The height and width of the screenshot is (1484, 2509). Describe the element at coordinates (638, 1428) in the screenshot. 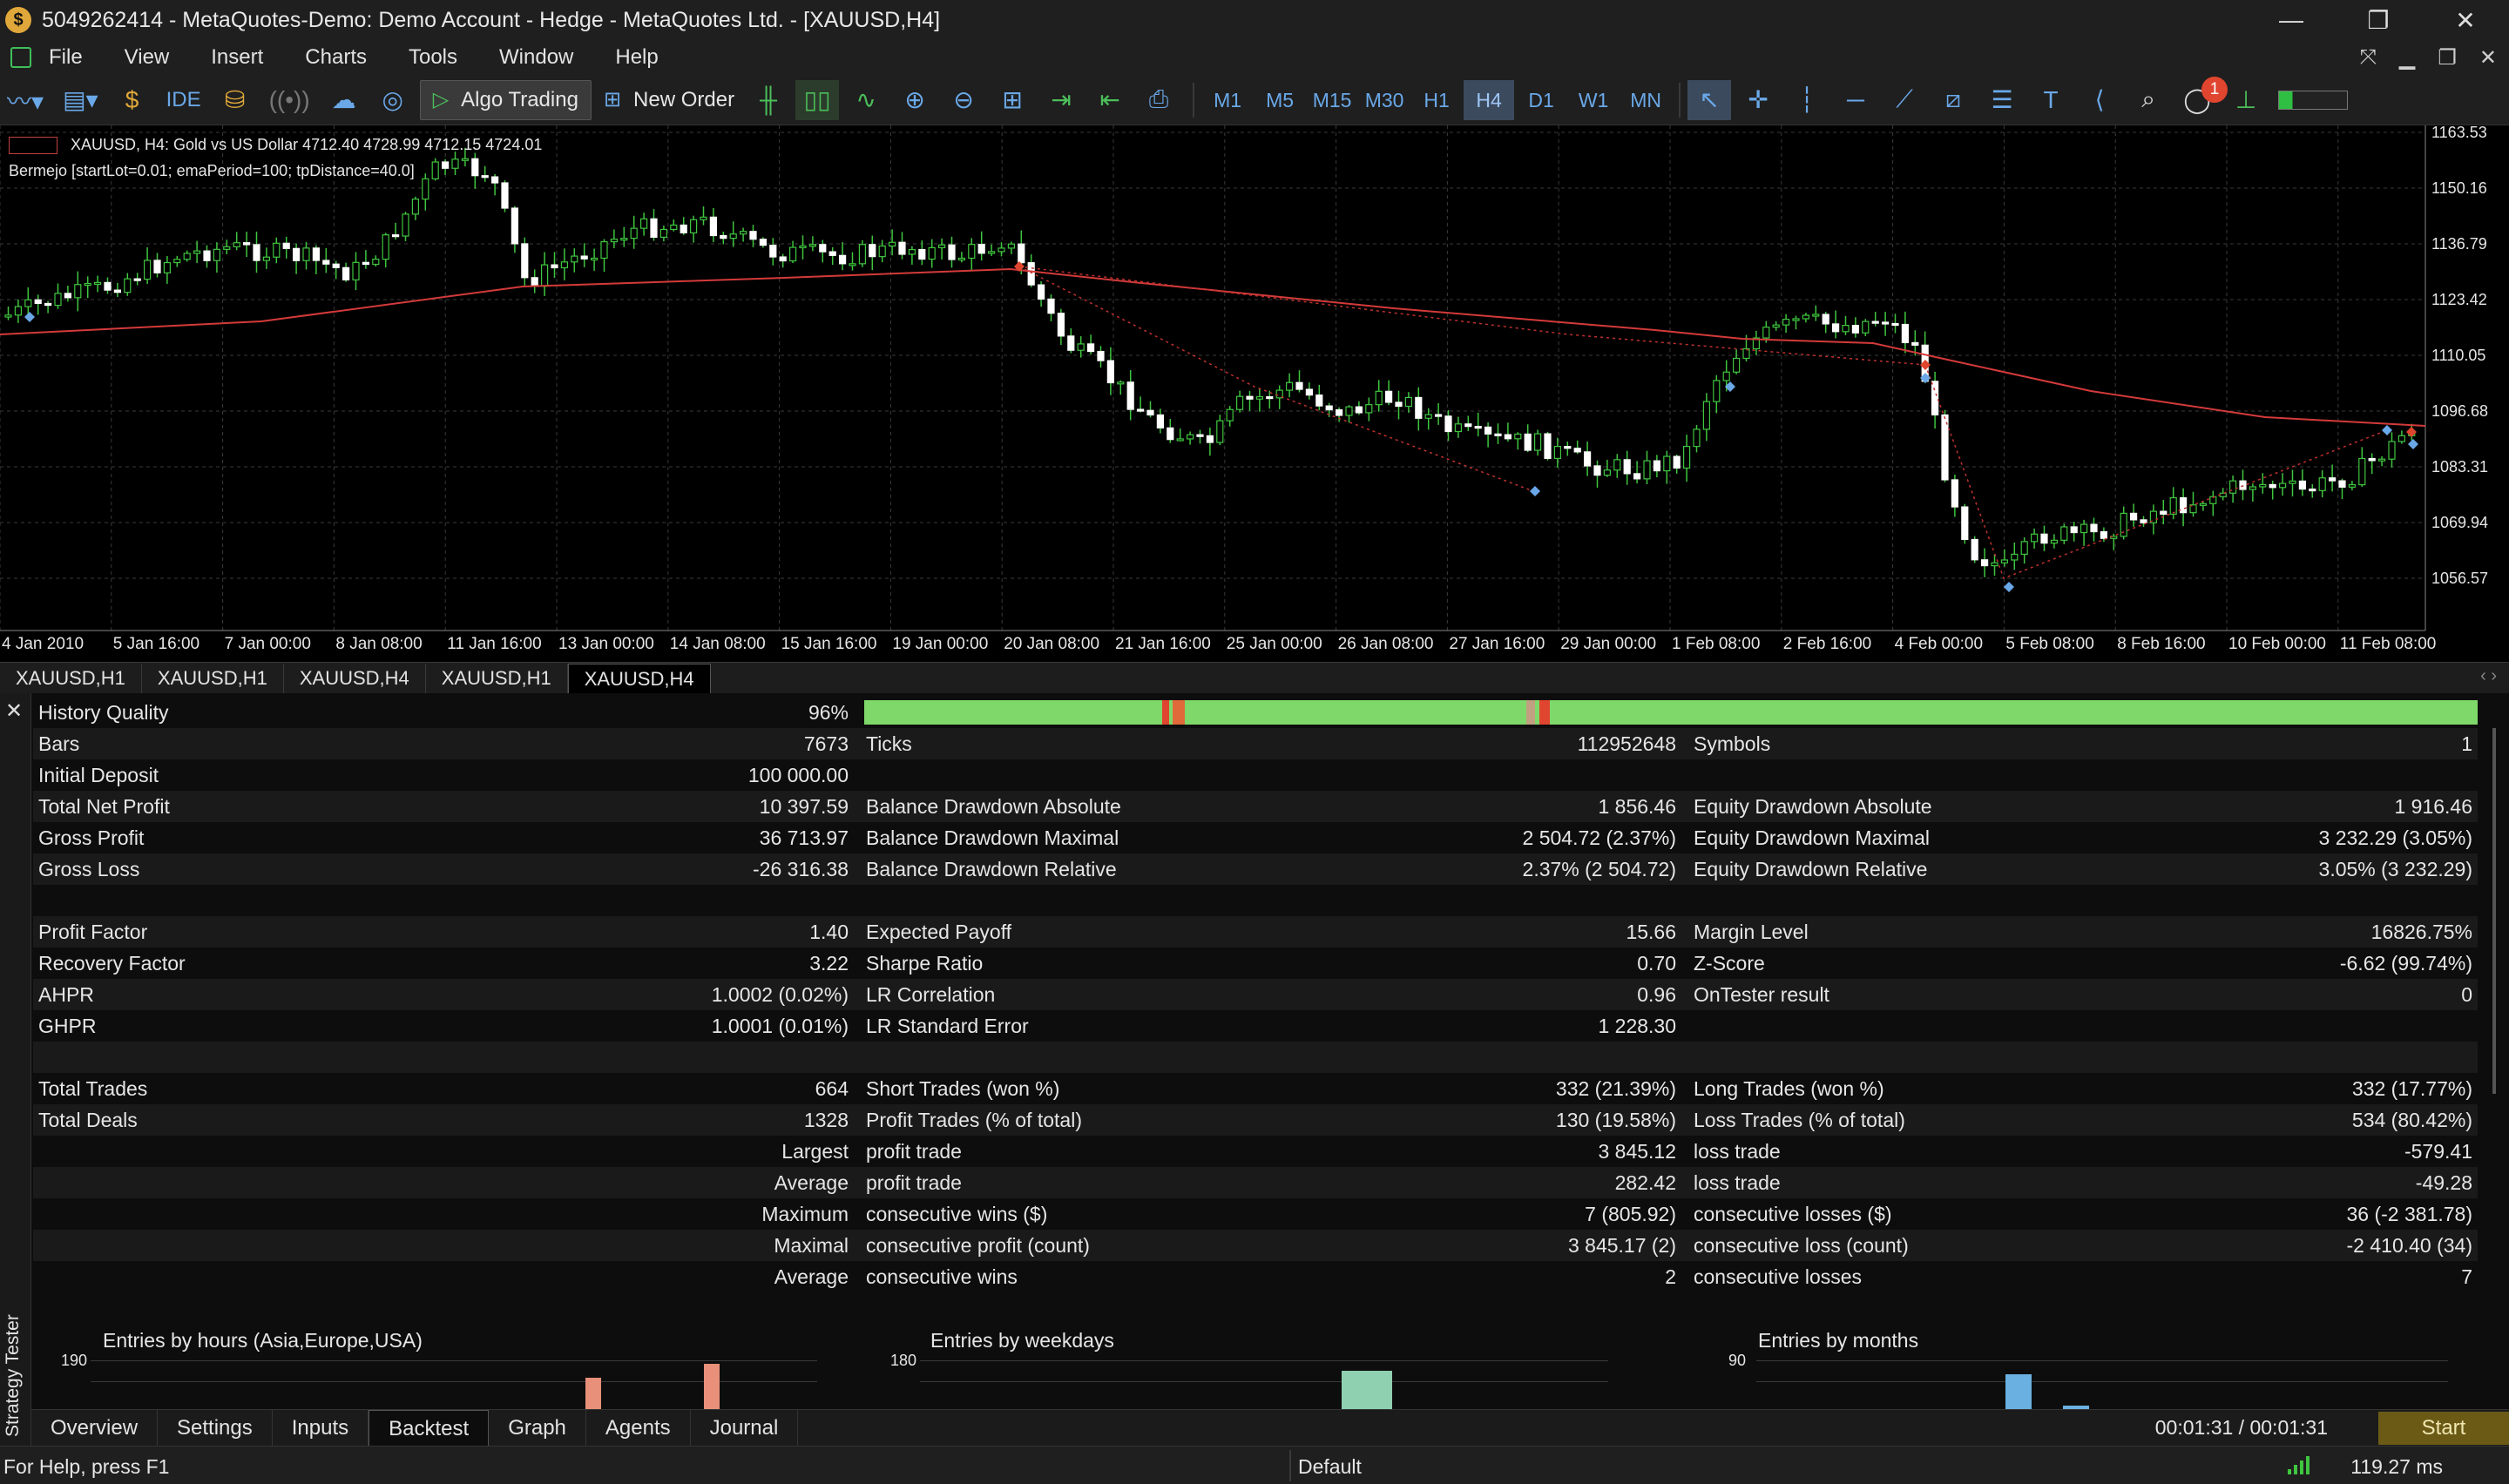

I see `tab-agents: Agents` at that location.